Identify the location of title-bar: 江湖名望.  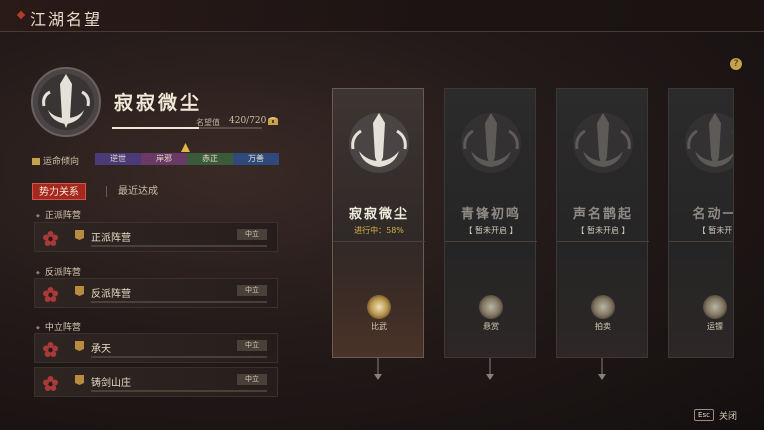
(382, 16).